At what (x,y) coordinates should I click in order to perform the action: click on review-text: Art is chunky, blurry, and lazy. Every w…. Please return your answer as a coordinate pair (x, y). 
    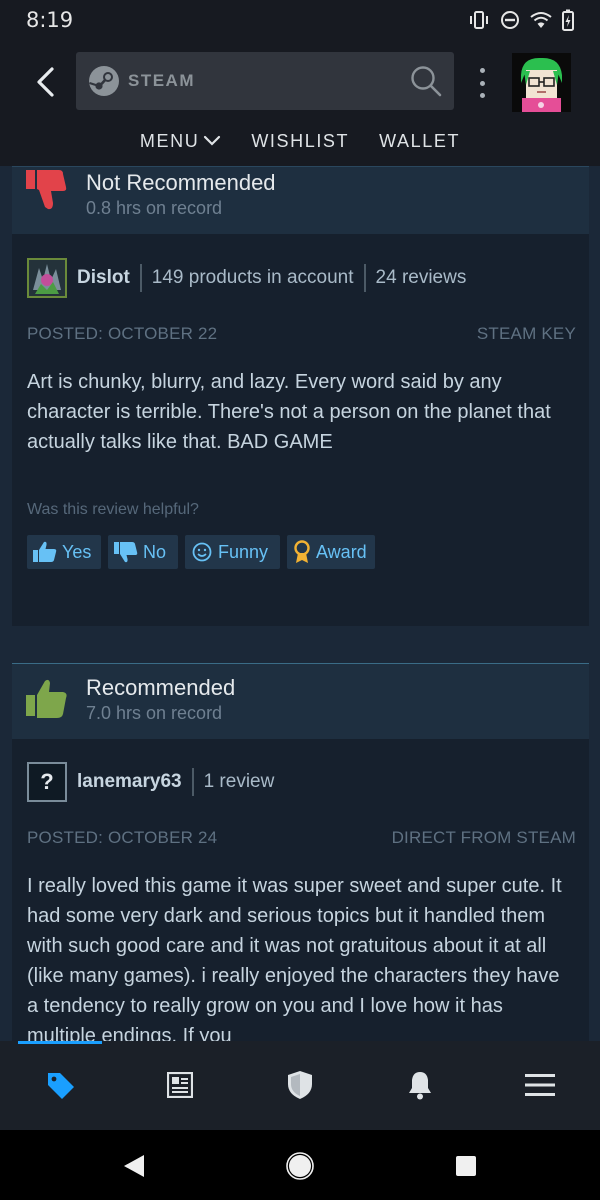
    Looking at the image, I should click on (289, 412).